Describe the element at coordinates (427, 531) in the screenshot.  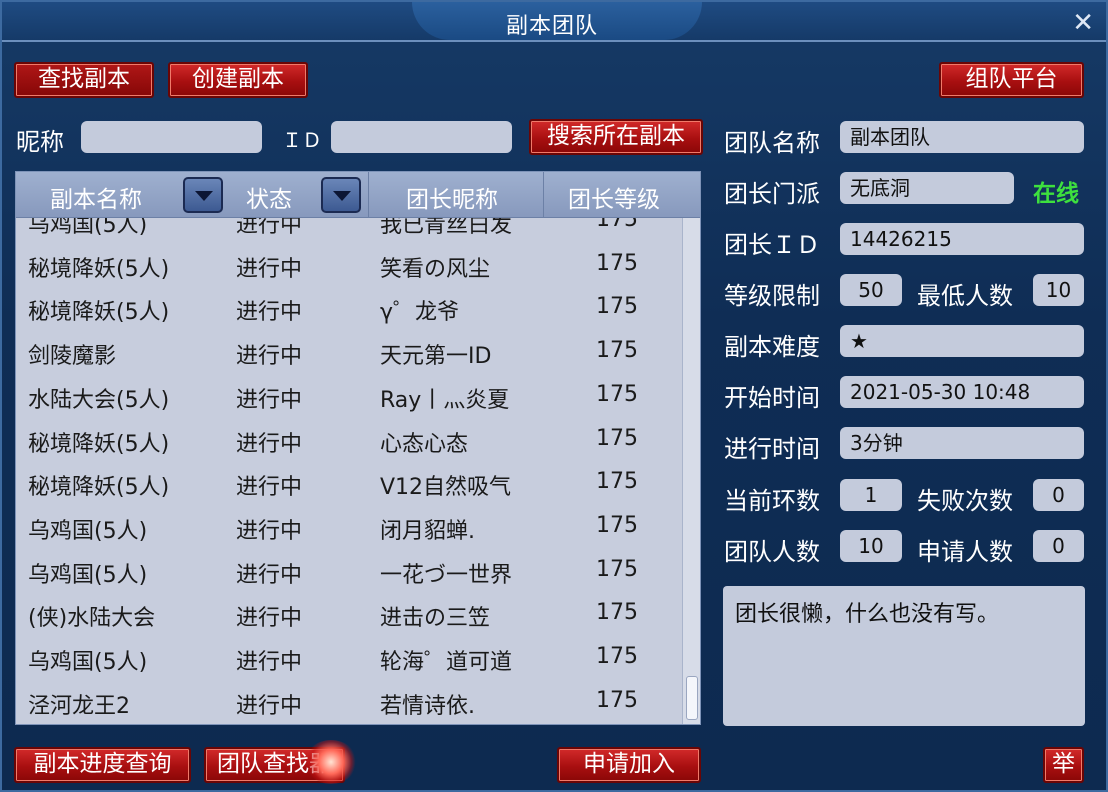
I see `leader-nickname-cell: 闭月貂蝉.` at that location.